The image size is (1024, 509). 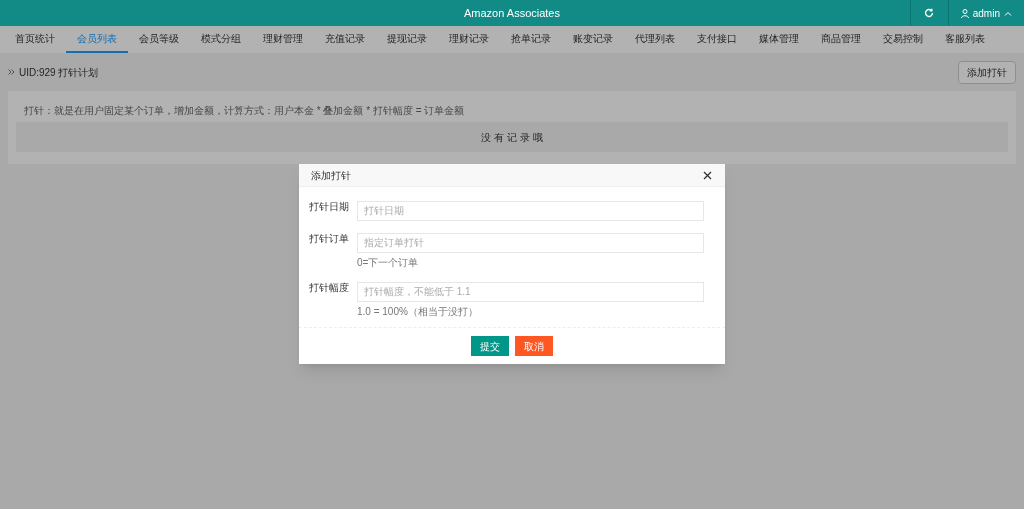 What do you see at coordinates (964, 13) in the screenshot?
I see `user-icon` at bounding box center [964, 13].